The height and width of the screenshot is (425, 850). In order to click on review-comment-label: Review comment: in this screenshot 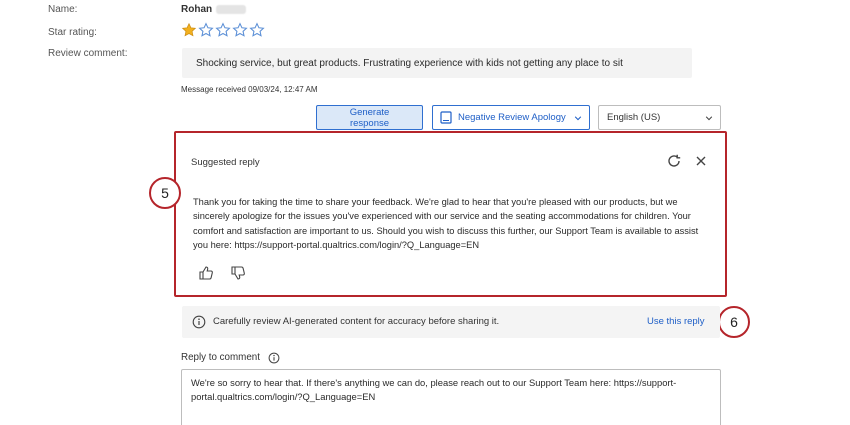, I will do `click(88, 53)`.